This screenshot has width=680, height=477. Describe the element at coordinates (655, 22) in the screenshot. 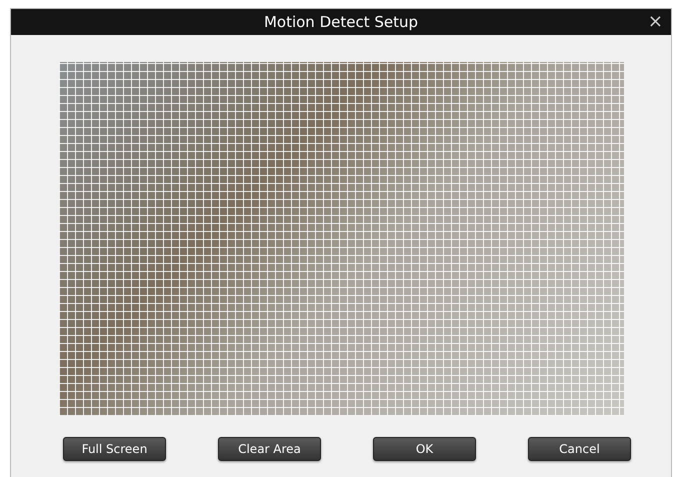

I see `close-button: ×` at that location.